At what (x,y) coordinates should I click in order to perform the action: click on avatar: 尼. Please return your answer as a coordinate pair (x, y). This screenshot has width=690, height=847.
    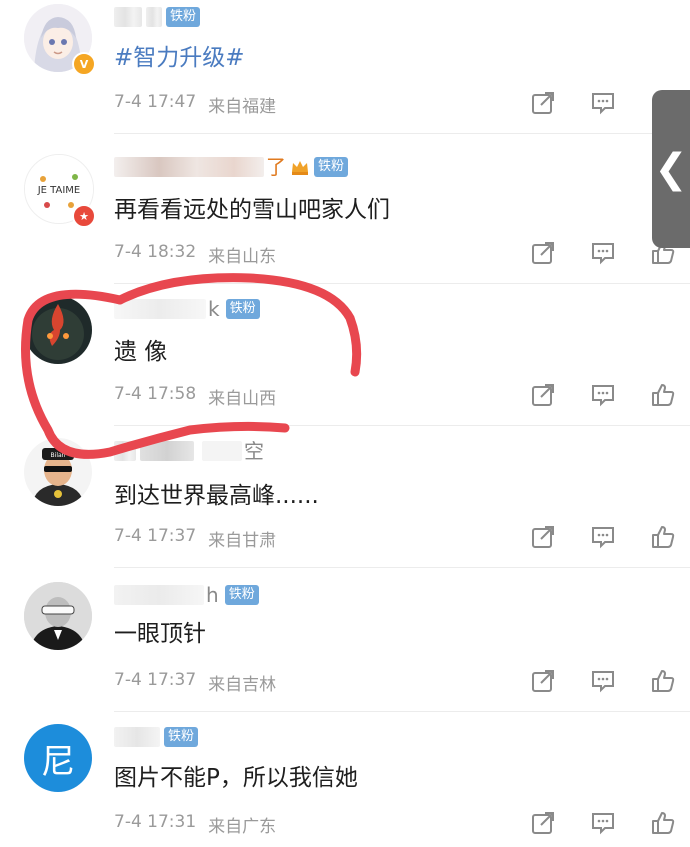
    Looking at the image, I should click on (58, 758).